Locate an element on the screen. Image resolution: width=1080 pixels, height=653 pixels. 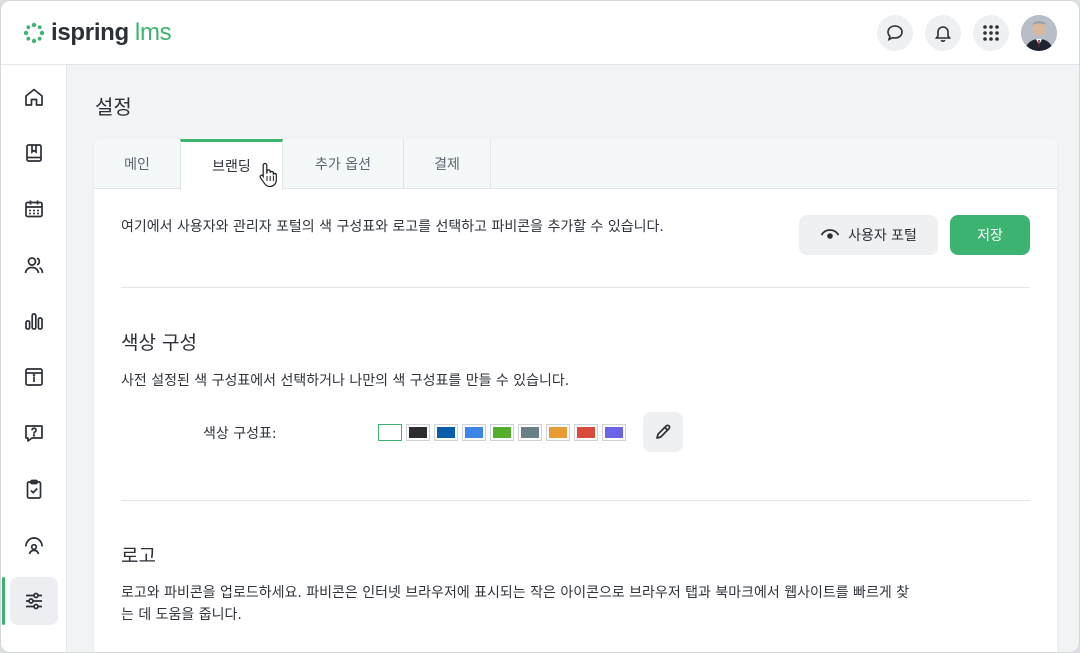
pencil-icon is located at coordinates (663, 431).